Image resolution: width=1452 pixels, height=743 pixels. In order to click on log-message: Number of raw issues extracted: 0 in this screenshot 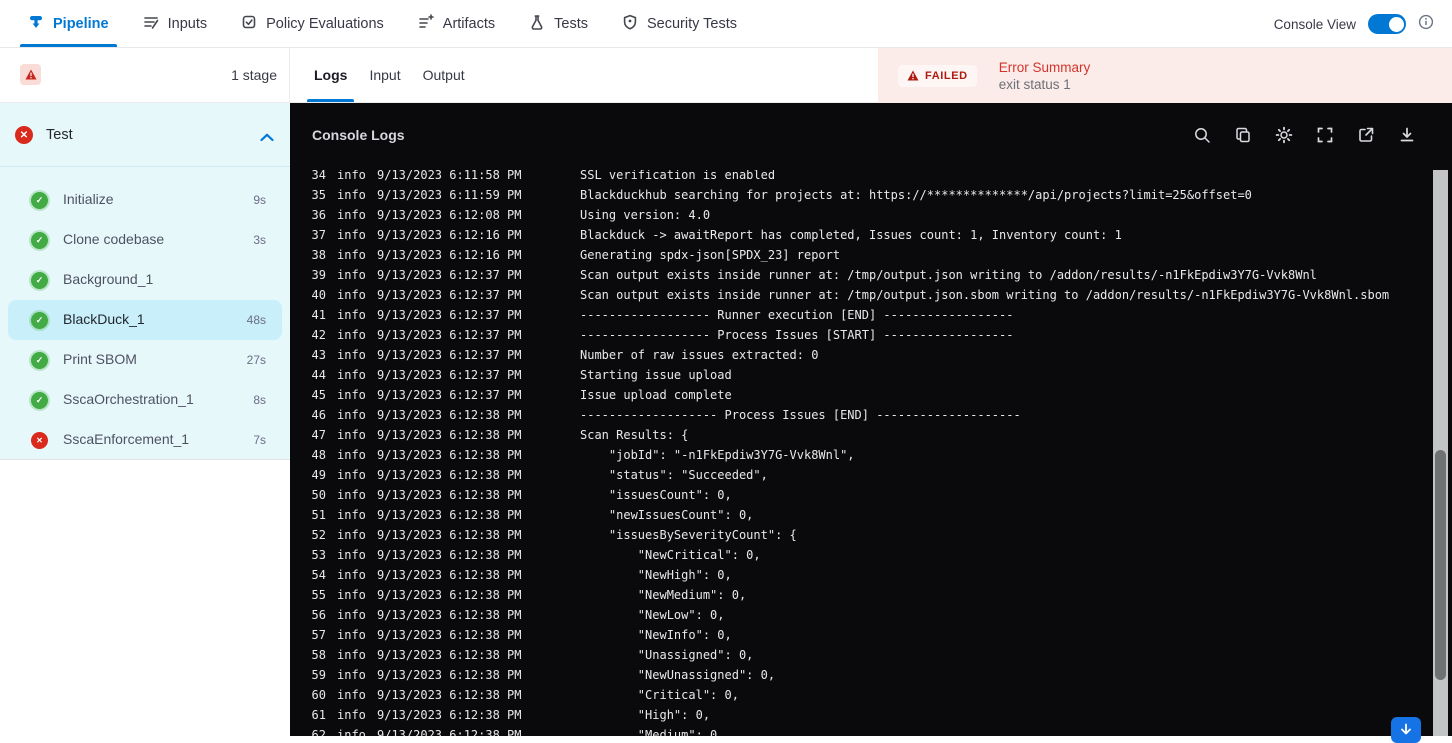, I will do `click(699, 355)`.